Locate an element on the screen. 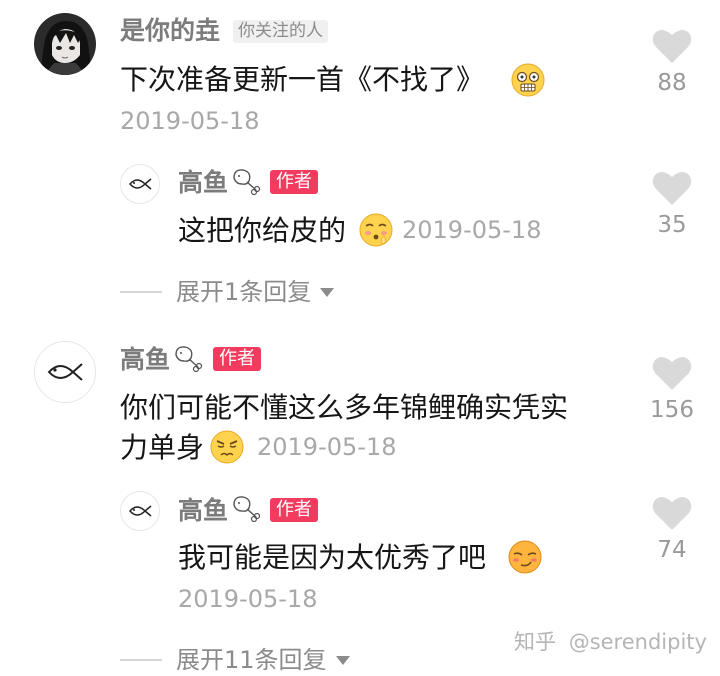  like-button: 35 is located at coordinates (672, 203).